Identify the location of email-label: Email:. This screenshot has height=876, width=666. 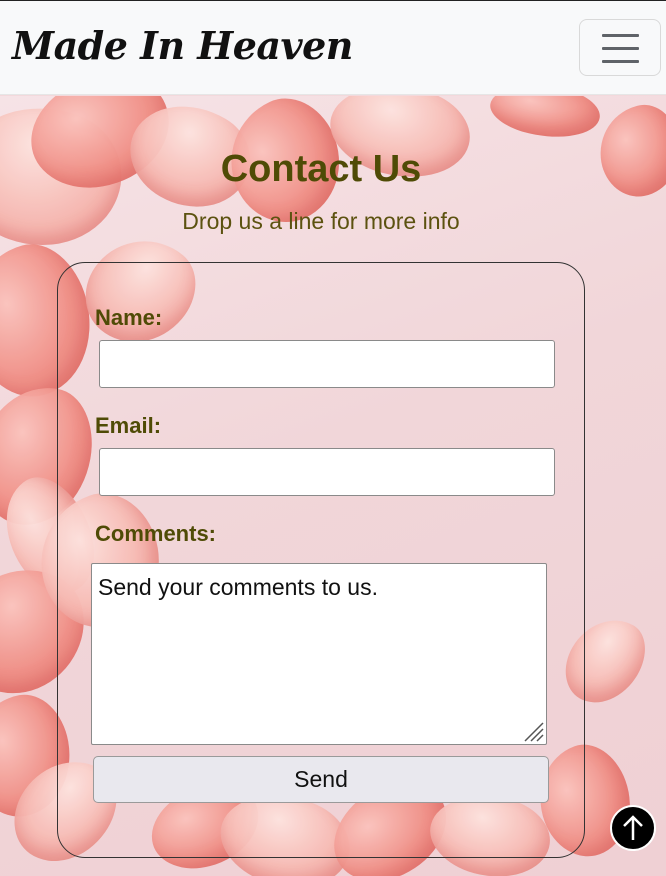
(128, 425).